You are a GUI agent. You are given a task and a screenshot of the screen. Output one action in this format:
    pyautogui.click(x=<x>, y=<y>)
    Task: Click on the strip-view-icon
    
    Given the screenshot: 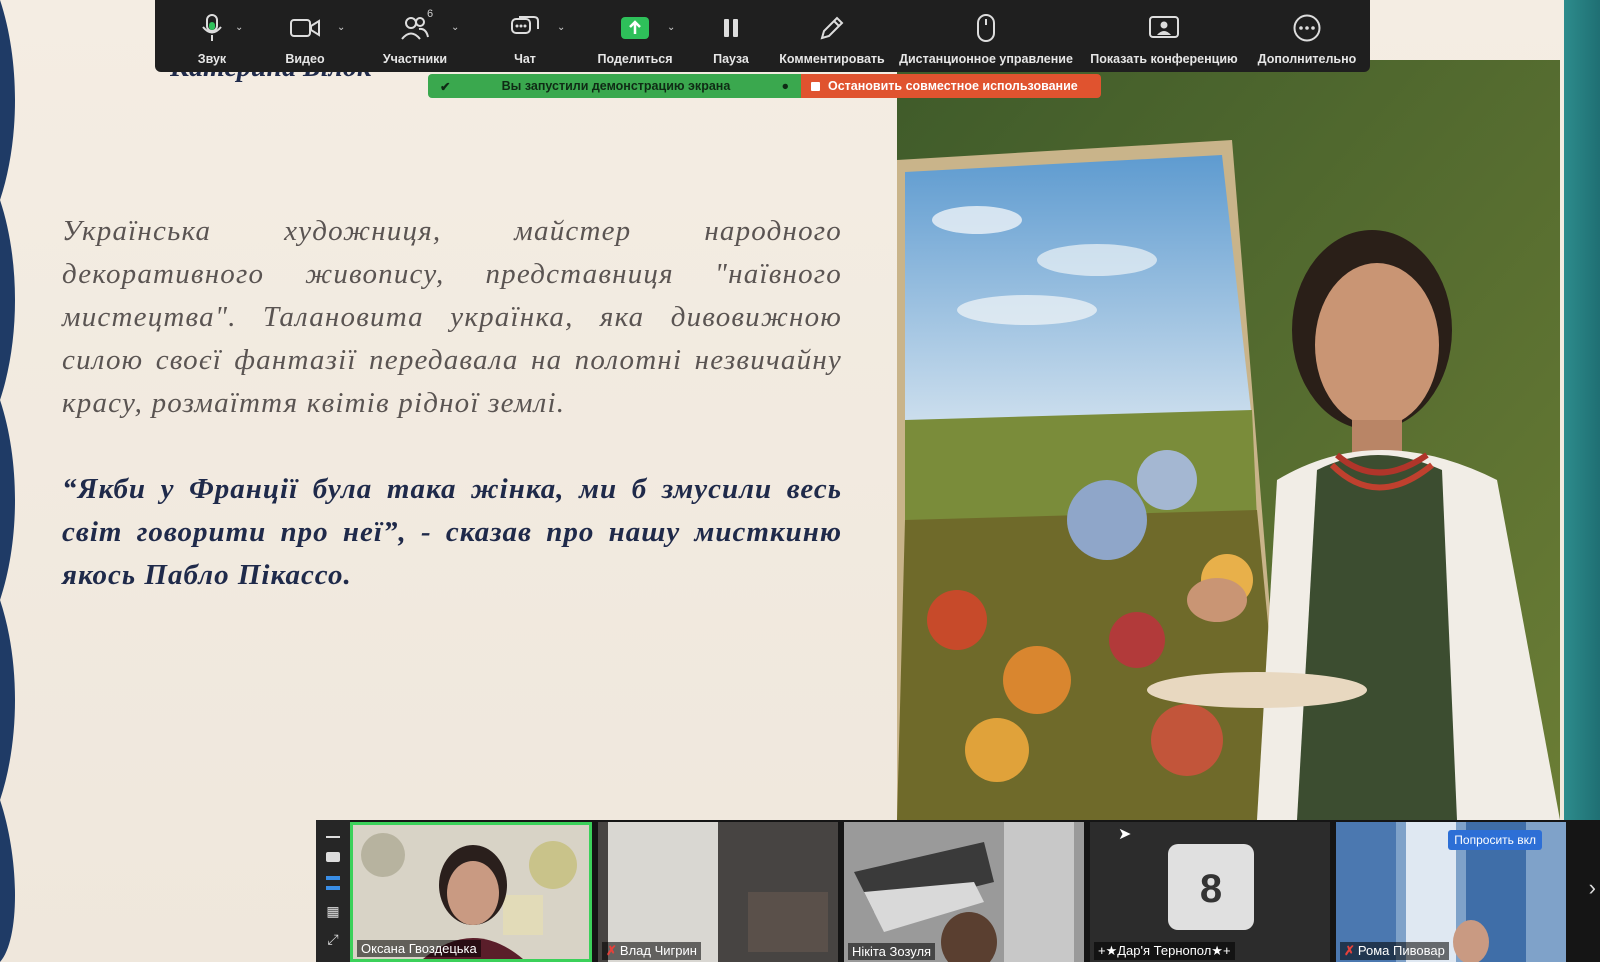 What is the action you would take?
    pyautogui.click(x=333, y=883)
    